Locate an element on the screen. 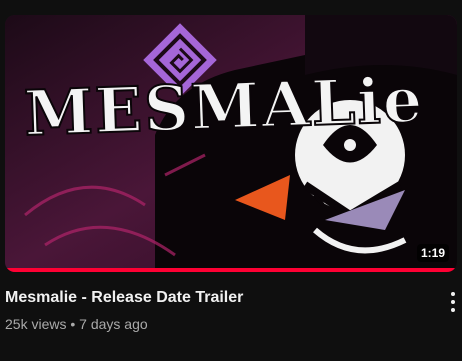  view-count: 25k views is located at coordinates (36, 324).